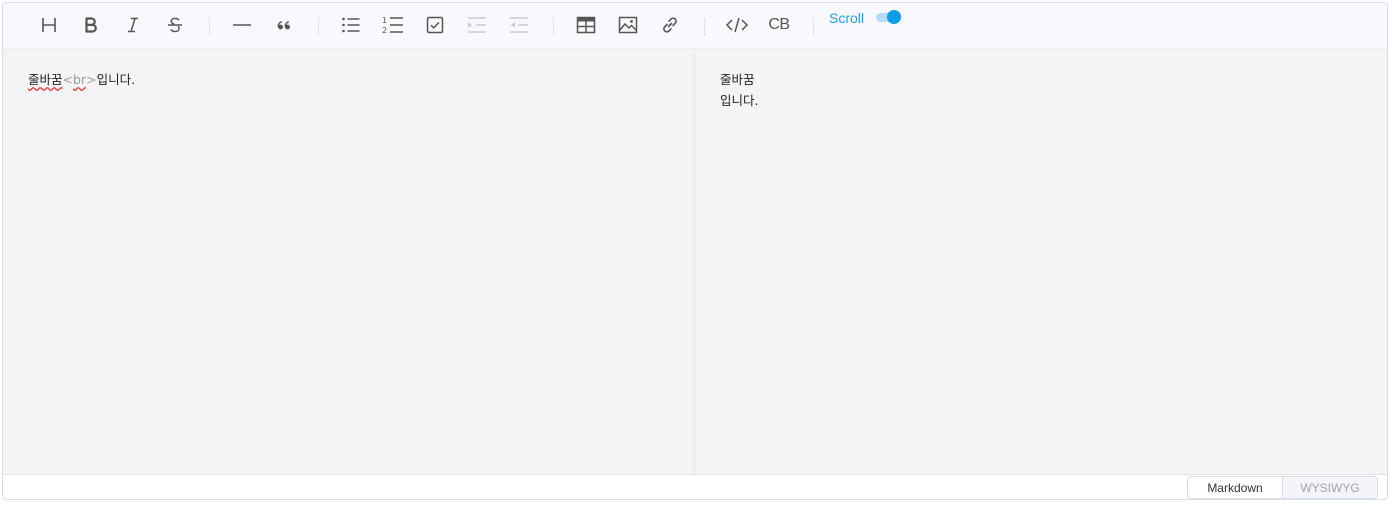 This screenshot has width=1392, height=505. What do you see at coordinates (894, 17) in the screenshot?
I see `toggle-knob` at bounding box center [894, 17].